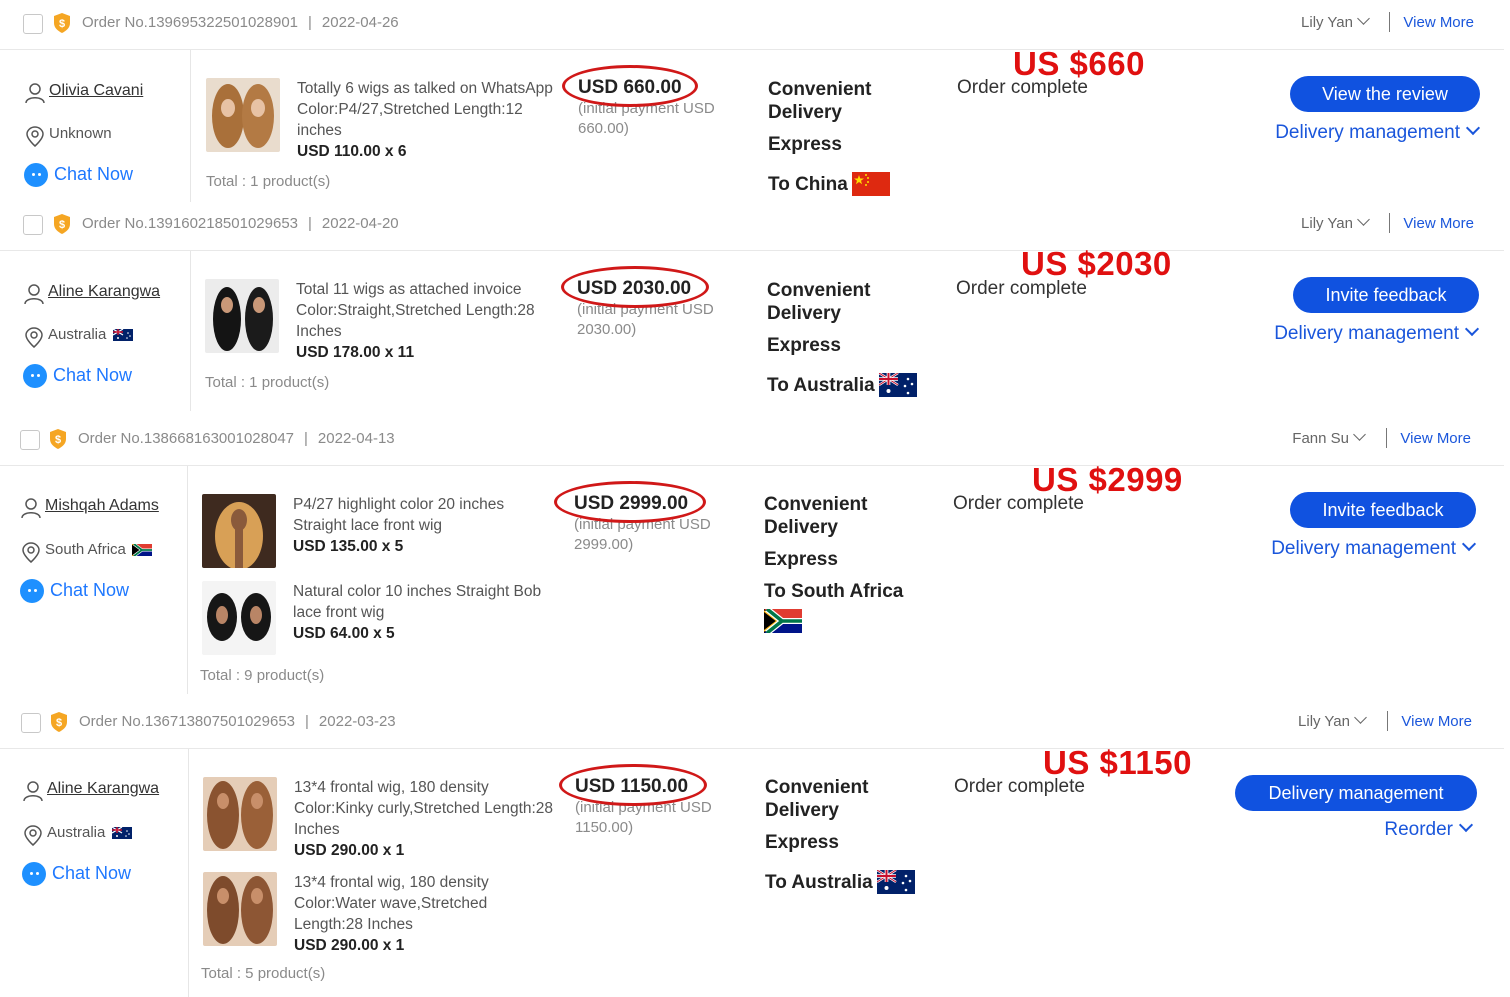  What do you see at coordinates (858, 184) in the screenshot?
I see `destination-row: To China` at bounding box center [858, 184].